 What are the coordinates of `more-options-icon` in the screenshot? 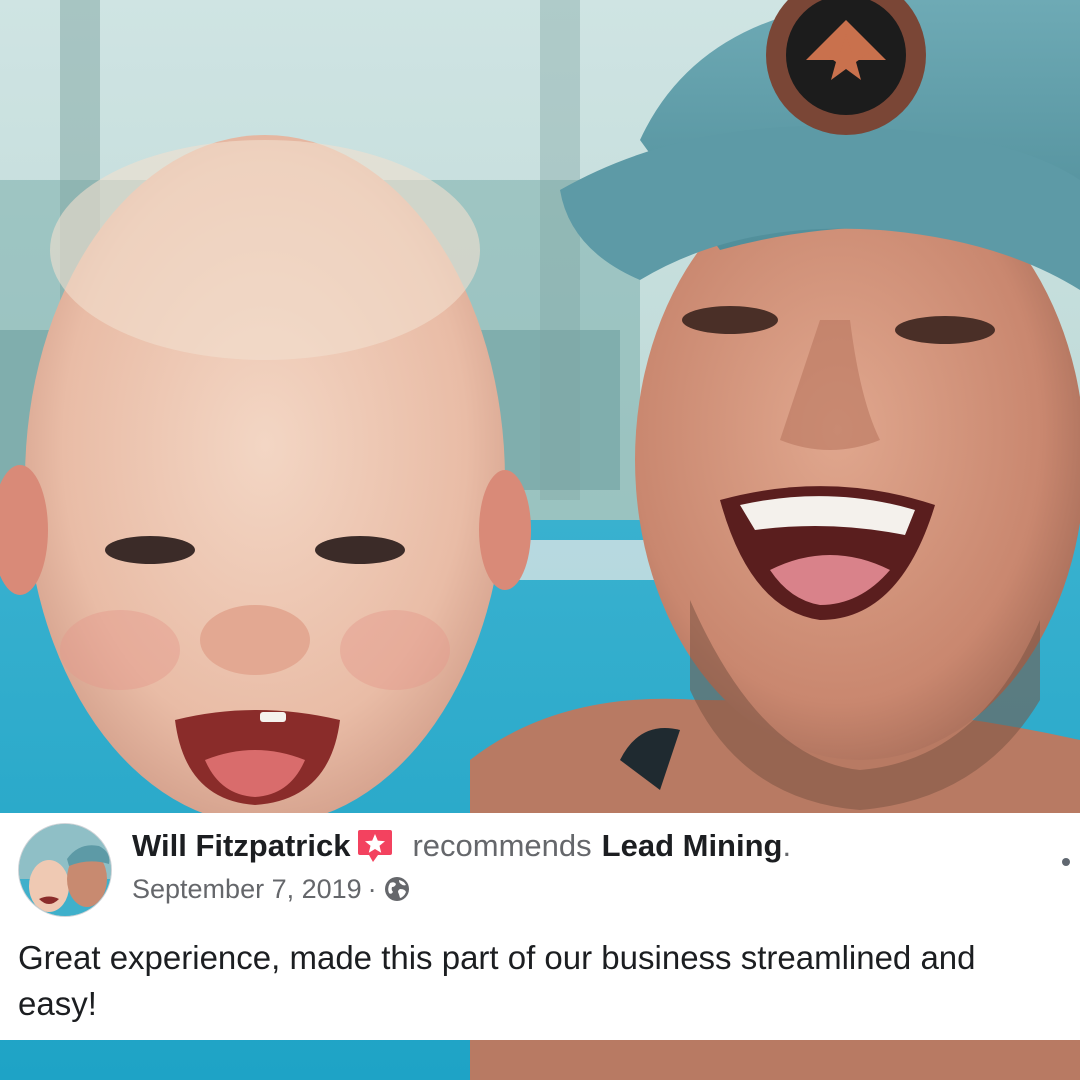 It's located at (1069, 862).